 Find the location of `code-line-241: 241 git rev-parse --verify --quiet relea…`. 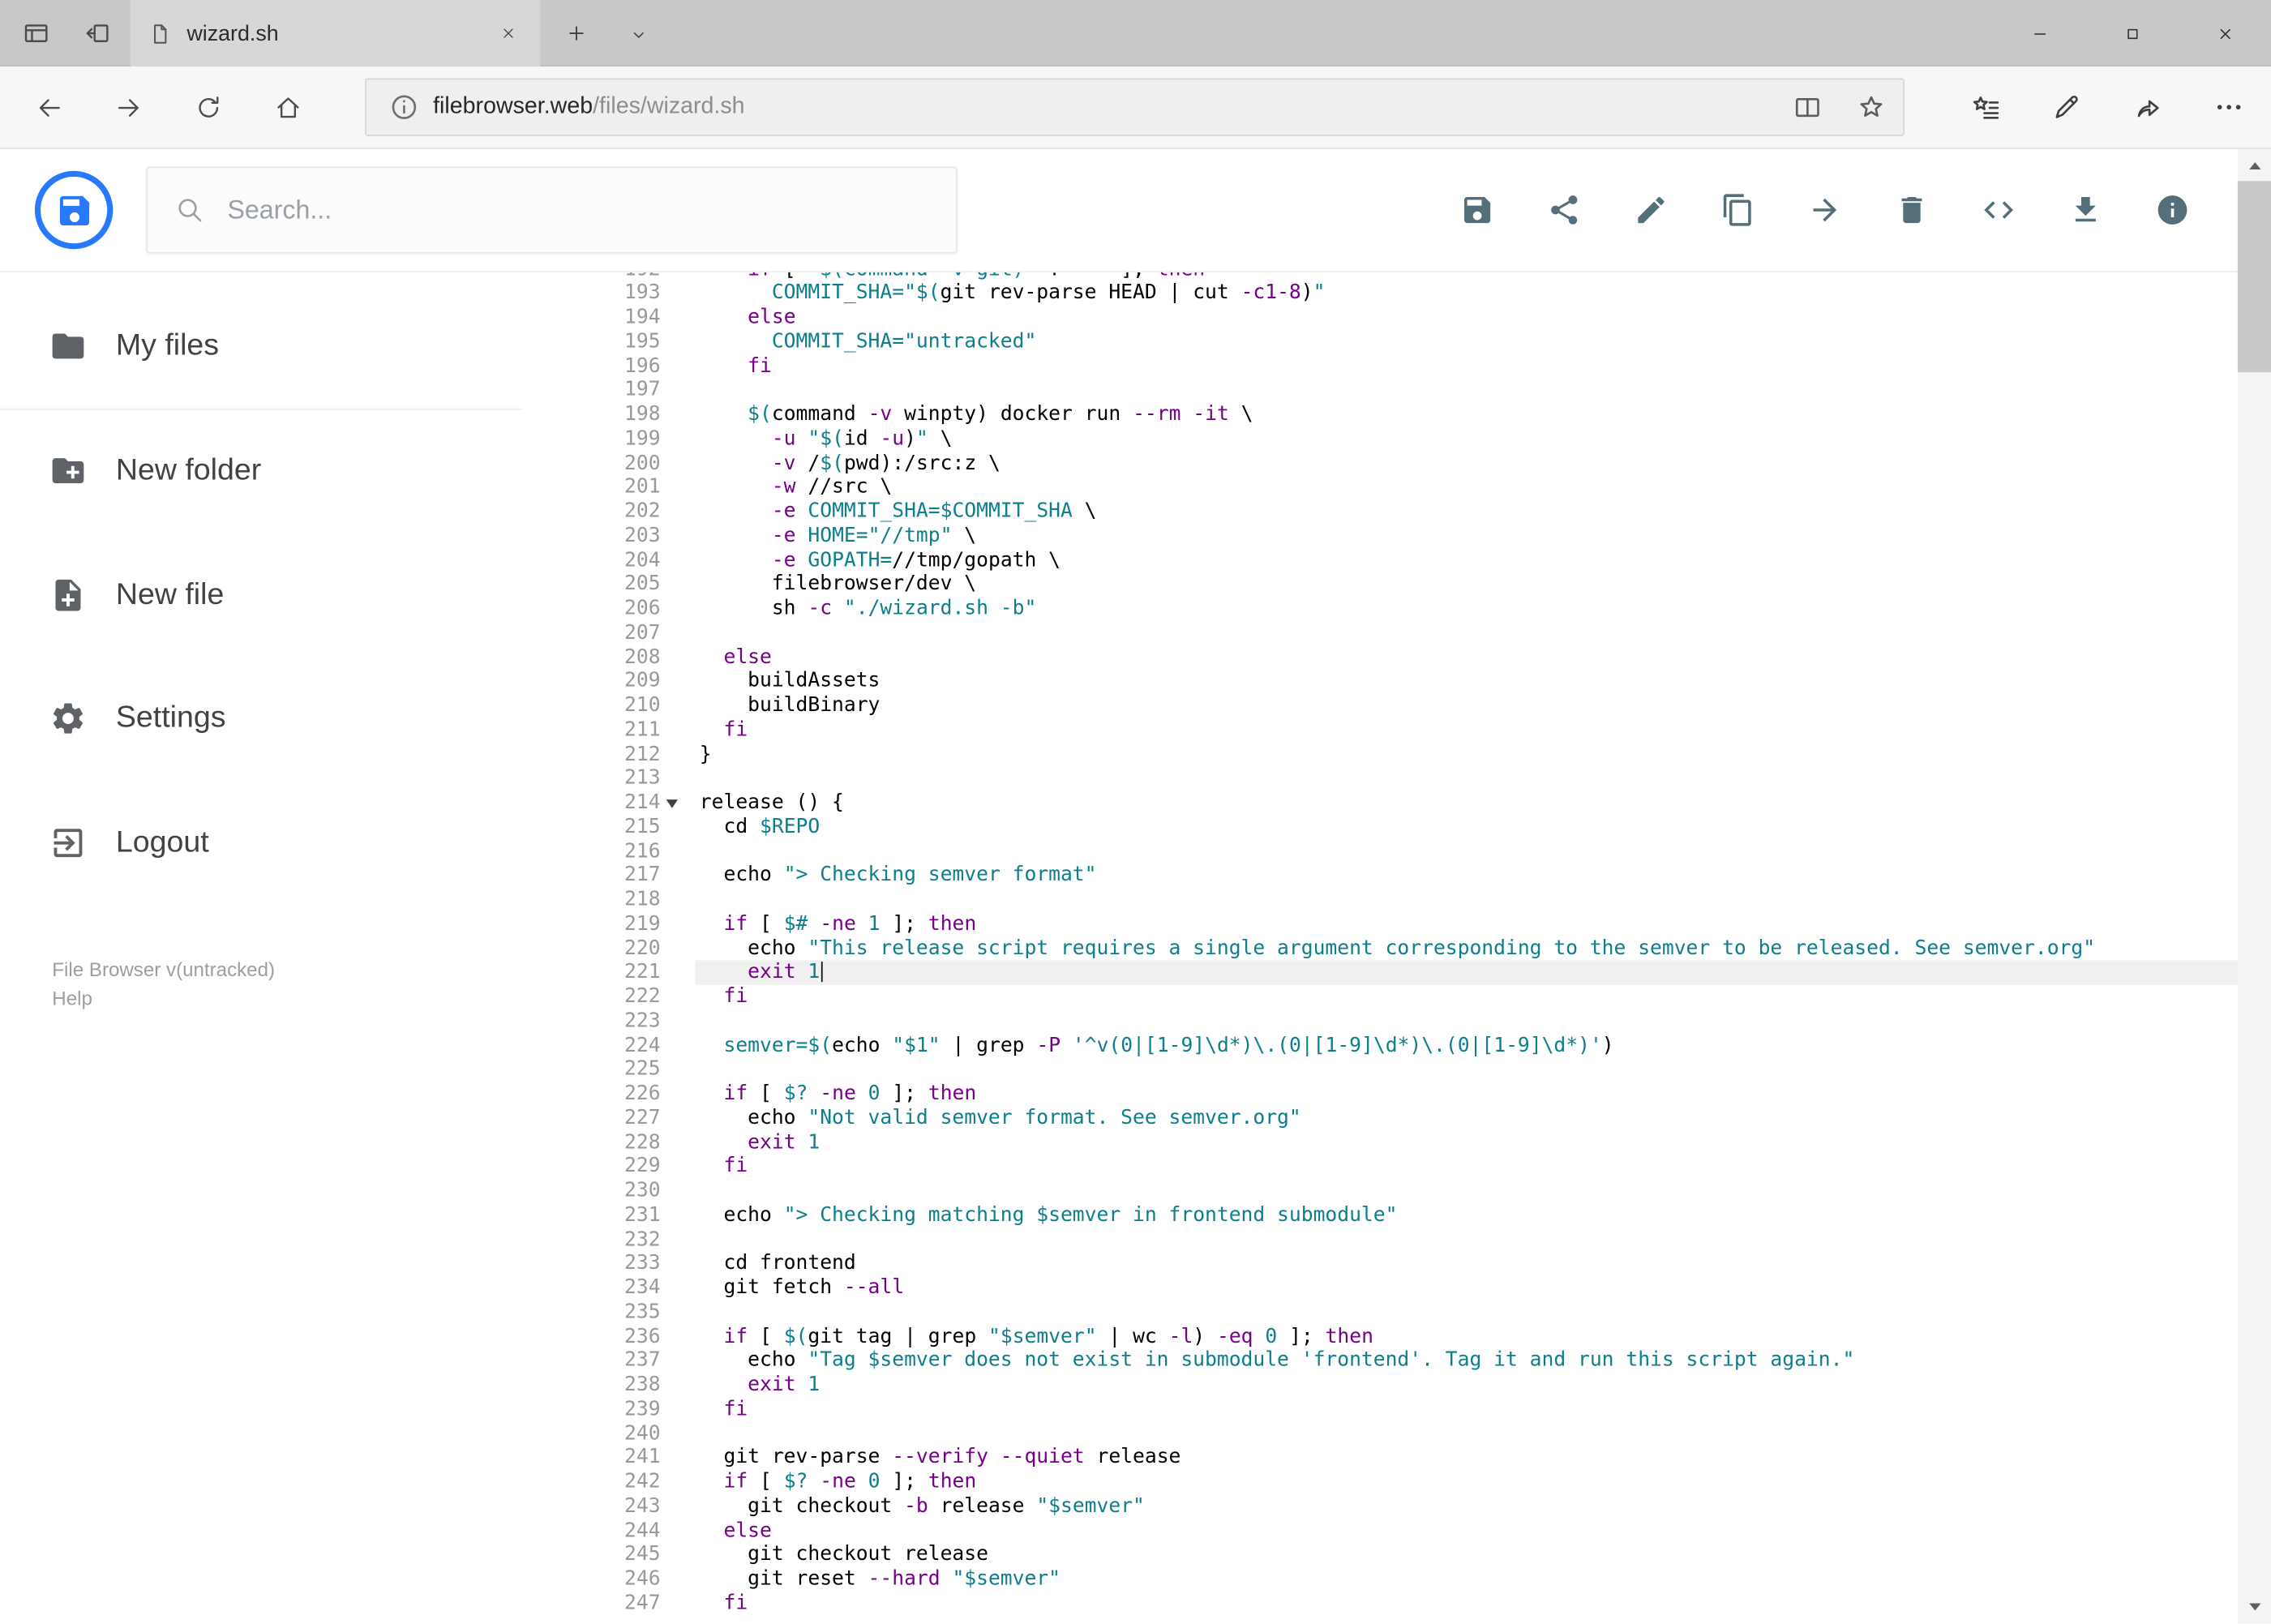

code-line-241: 241 git rev-parse --verify --quiet relea… is located at coordinates (1411, 1458).